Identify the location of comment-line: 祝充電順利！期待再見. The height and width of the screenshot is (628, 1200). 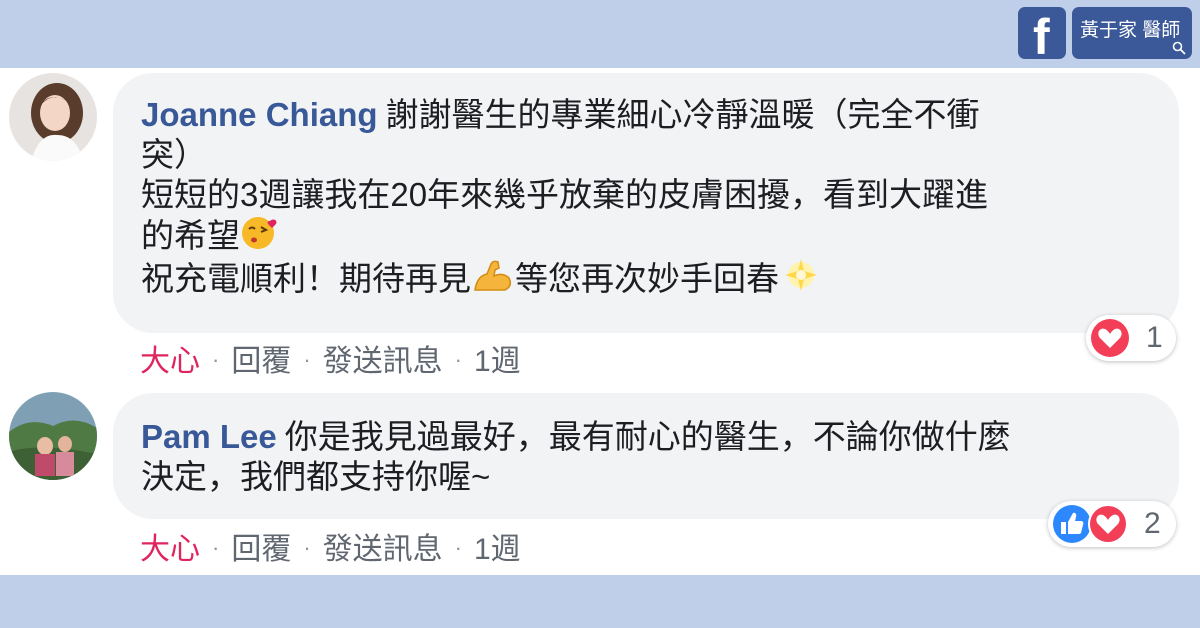
(306, 278).